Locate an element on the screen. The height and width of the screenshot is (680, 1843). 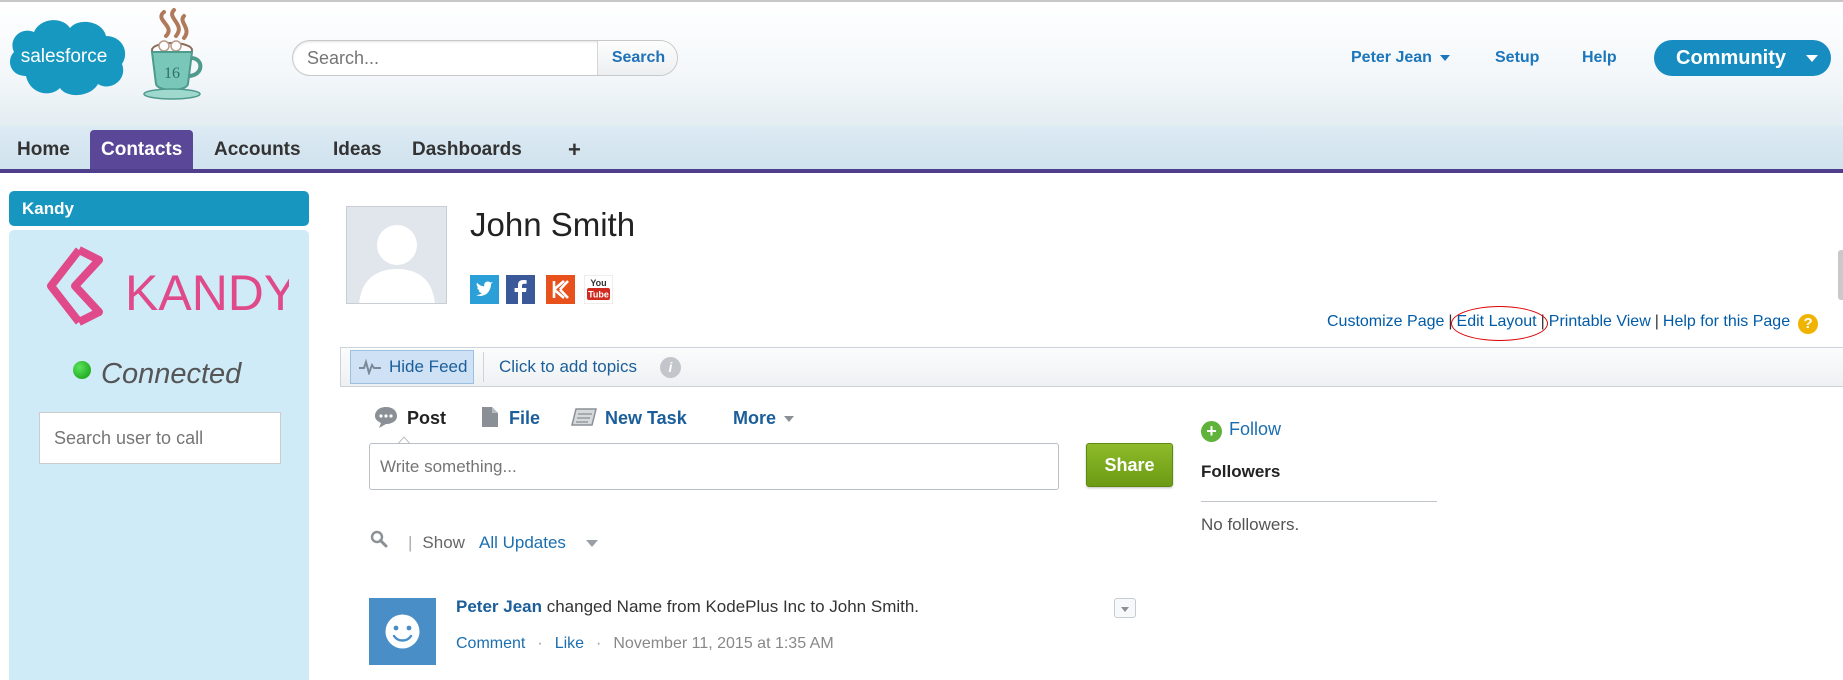
tab-accounts: Accounts is located at coordinates (257, 149).